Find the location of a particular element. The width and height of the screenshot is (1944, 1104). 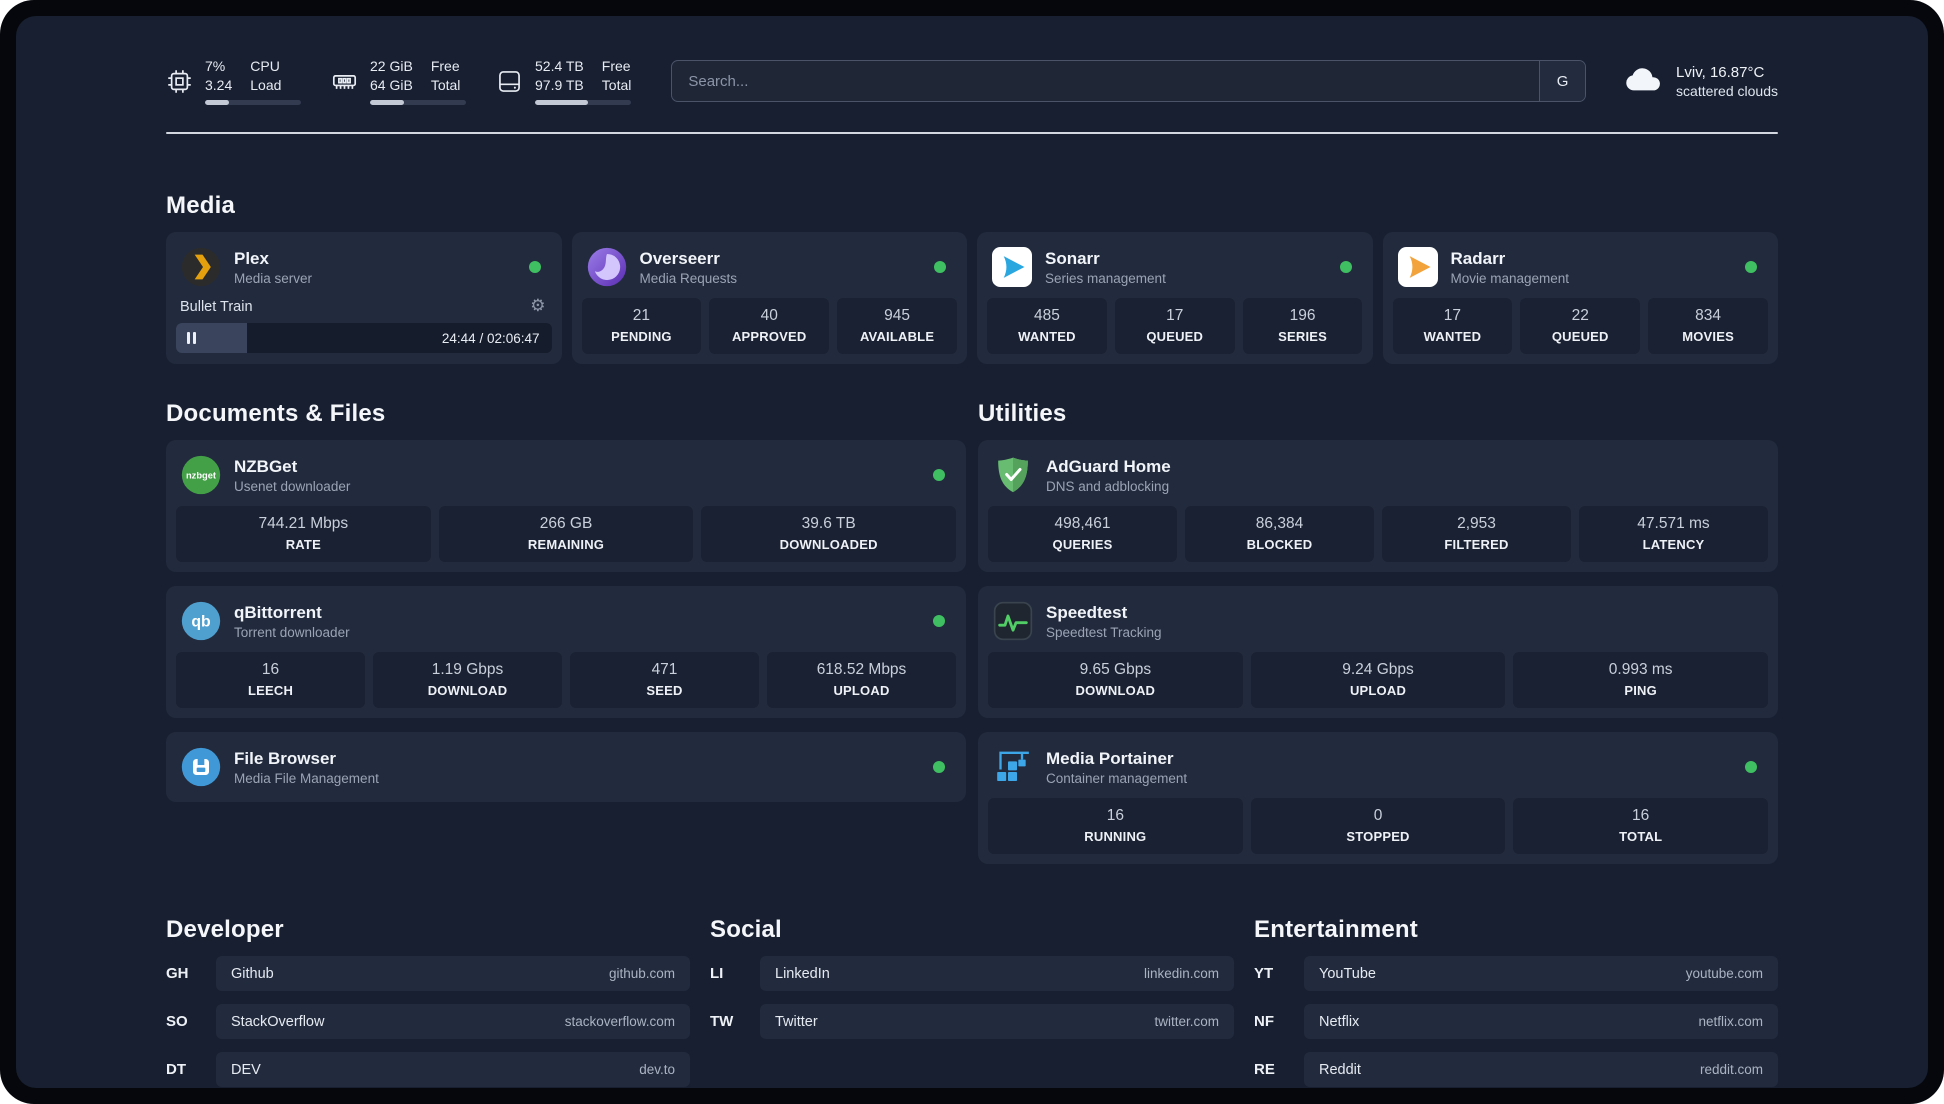

stat-label: RATE is located at coordinates (303, 544).